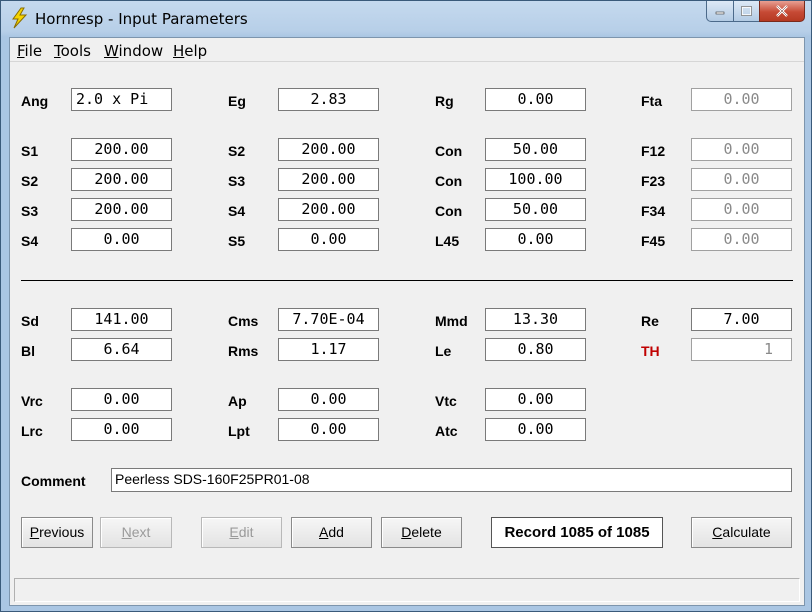  Describe the element at coordinates (421, 532) in the screenshot. I see `delete-button: Delete` at that location.